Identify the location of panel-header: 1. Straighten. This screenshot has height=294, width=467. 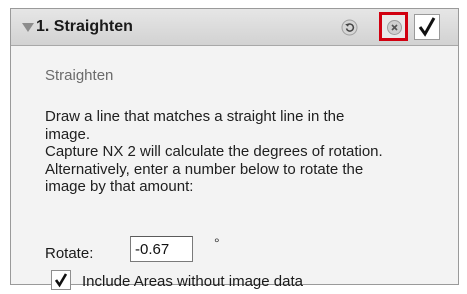
(234, 27).